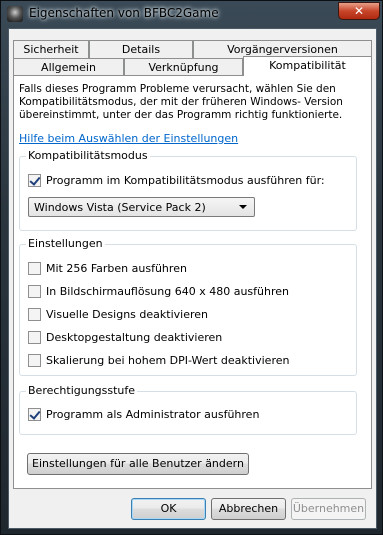 Image resolution: width=383 pixels, height=535 pixels. I want to click on compat-mode-label: Kompatibilitätsmodus, so click(88, 155).